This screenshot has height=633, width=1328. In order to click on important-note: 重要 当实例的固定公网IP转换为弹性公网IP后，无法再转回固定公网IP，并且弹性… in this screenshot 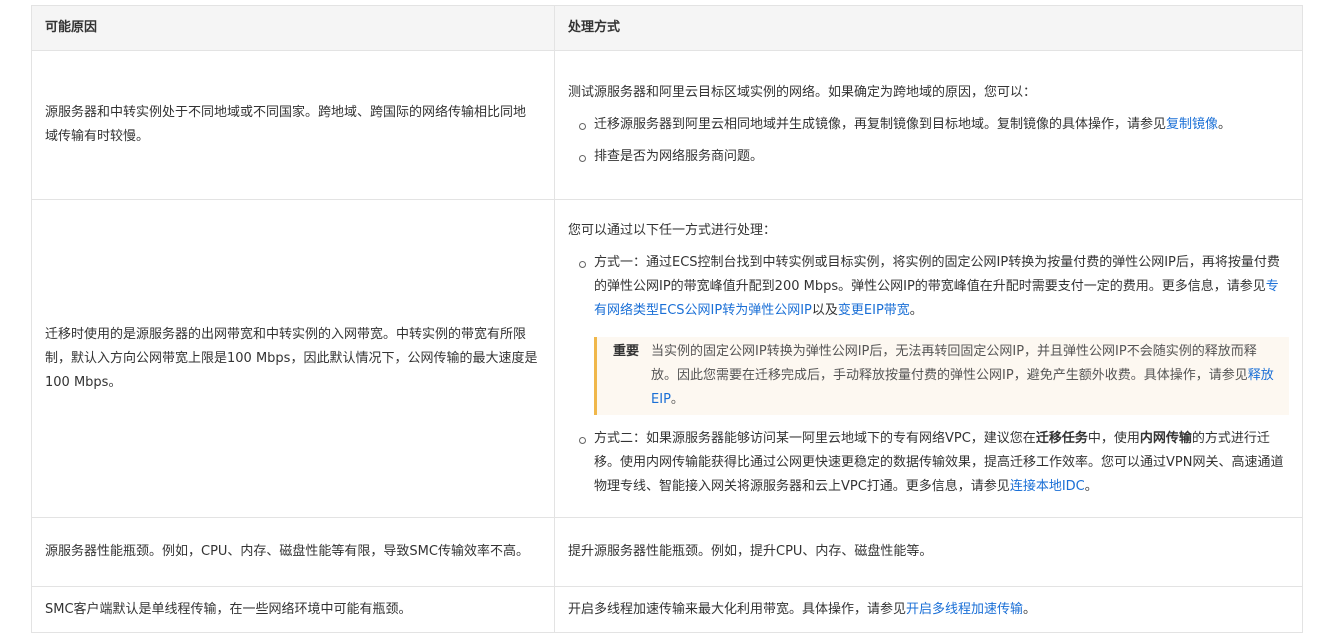, I will do `click(941, 375)`.